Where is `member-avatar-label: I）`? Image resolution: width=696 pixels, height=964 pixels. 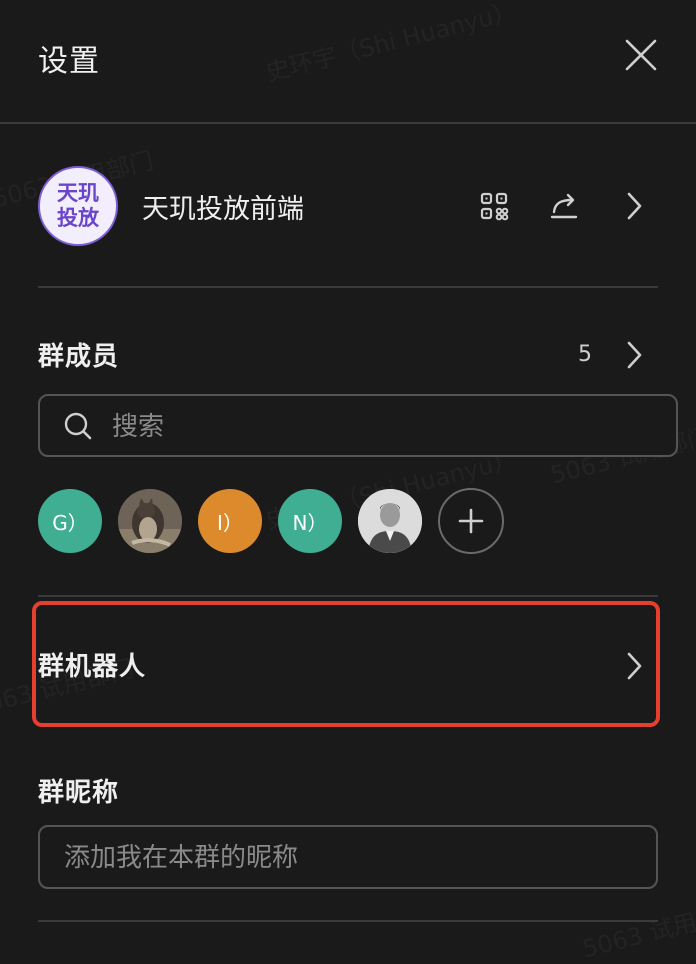 member-avatar-label: I） is located at coordinates (230, 522).